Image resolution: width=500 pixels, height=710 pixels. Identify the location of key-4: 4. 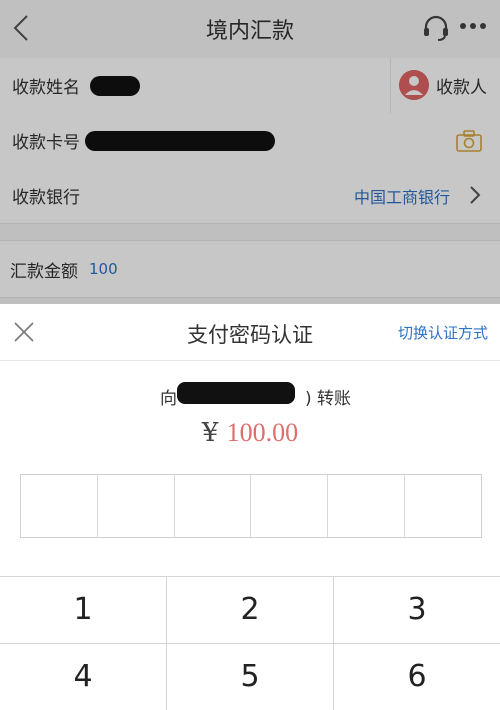
(83, 677).